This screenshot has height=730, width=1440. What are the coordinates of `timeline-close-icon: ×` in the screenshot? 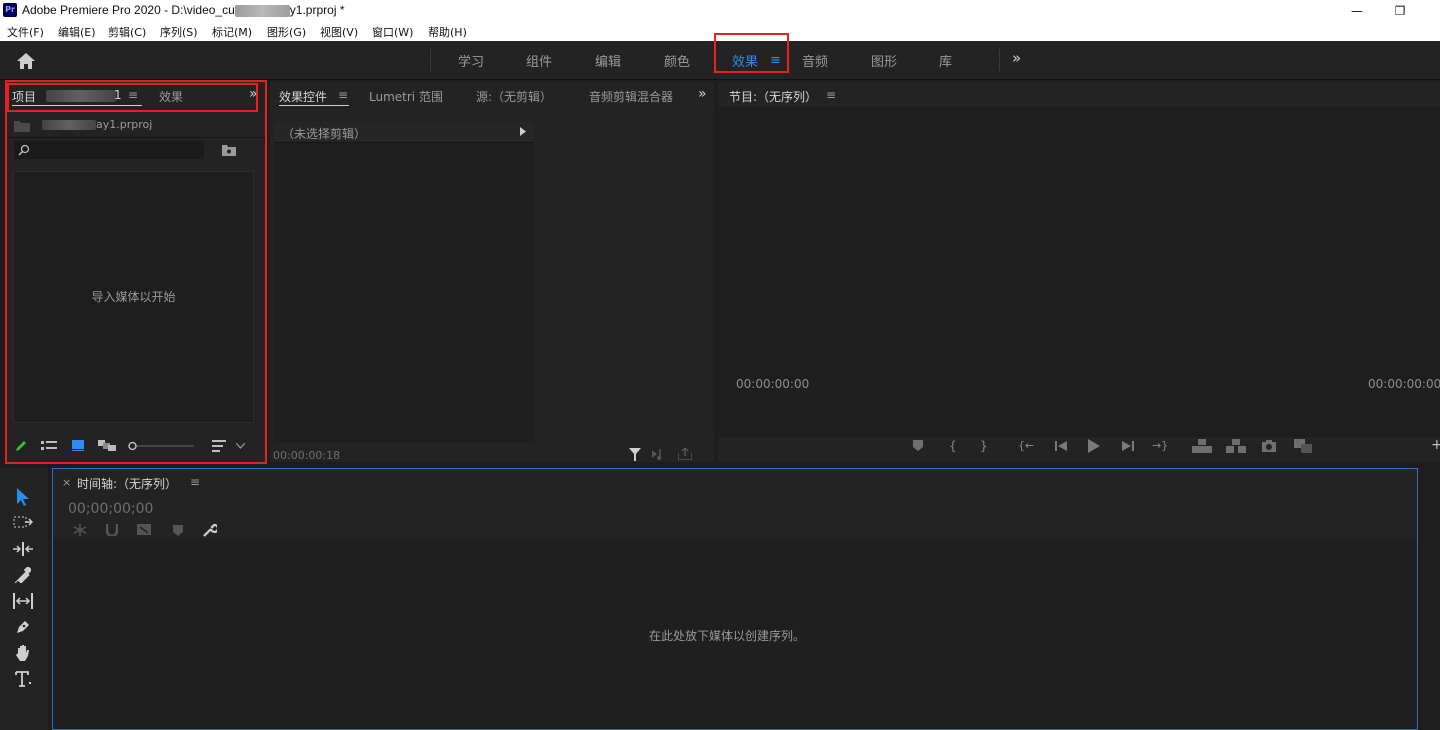 It's located at (66, 482).